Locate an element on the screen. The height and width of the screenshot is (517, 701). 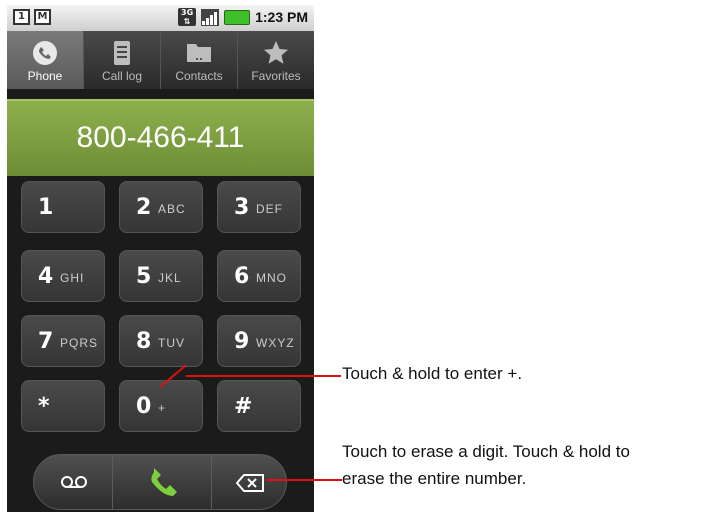
network-3g-icon: 3G ⇅ is located at coordinates (187, 17).